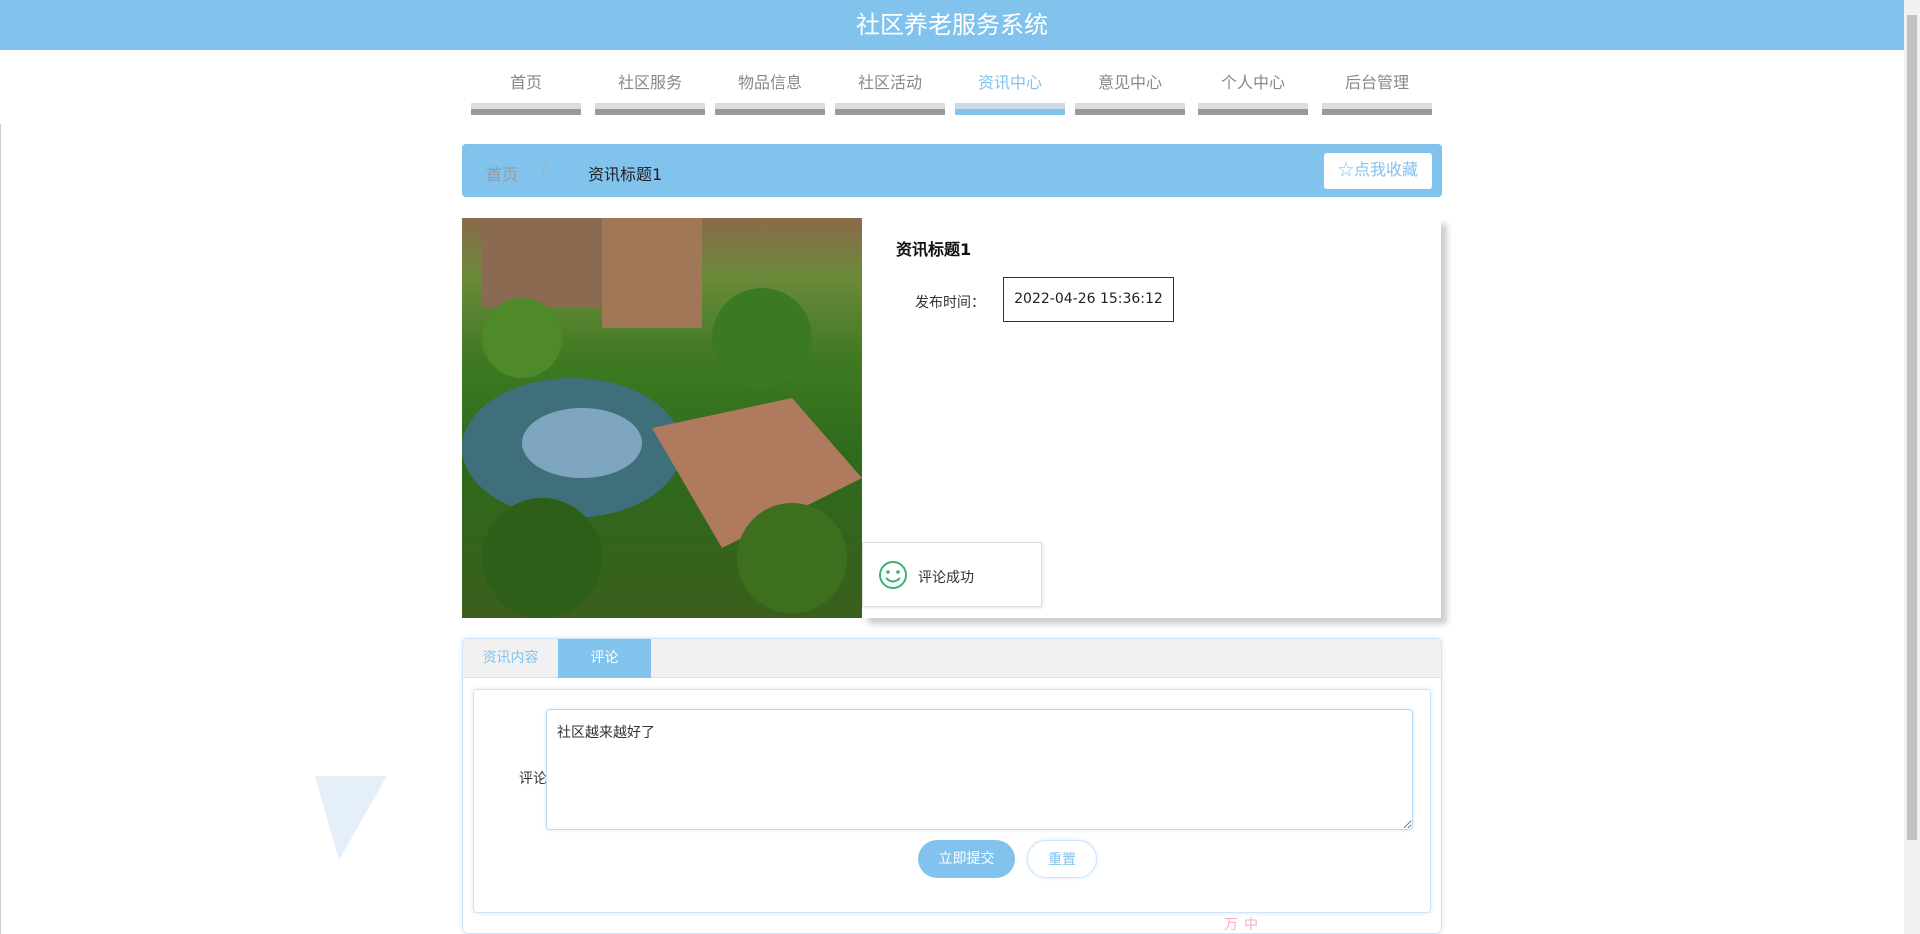  I want to click on breadcrumb-current: 资讯标题1, so click(625, 174).